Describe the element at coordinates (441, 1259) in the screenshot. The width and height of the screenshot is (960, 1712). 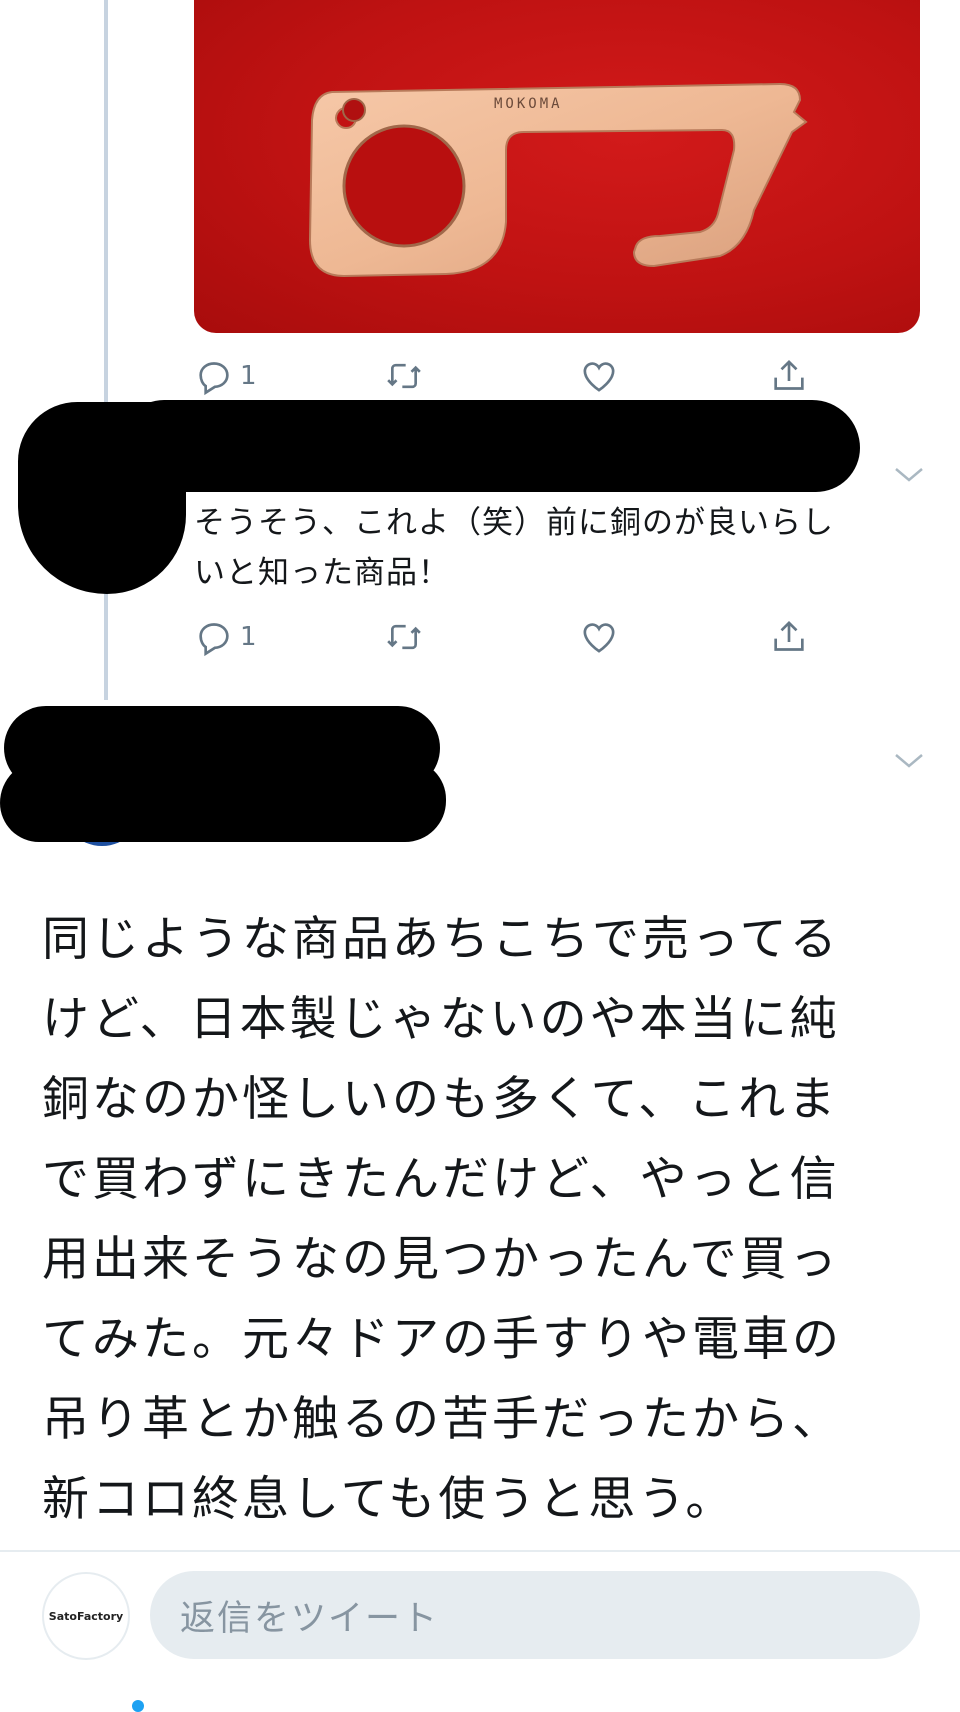
I see `main-text-line: 用出来そうなの見つかったんで買っ` at that location.